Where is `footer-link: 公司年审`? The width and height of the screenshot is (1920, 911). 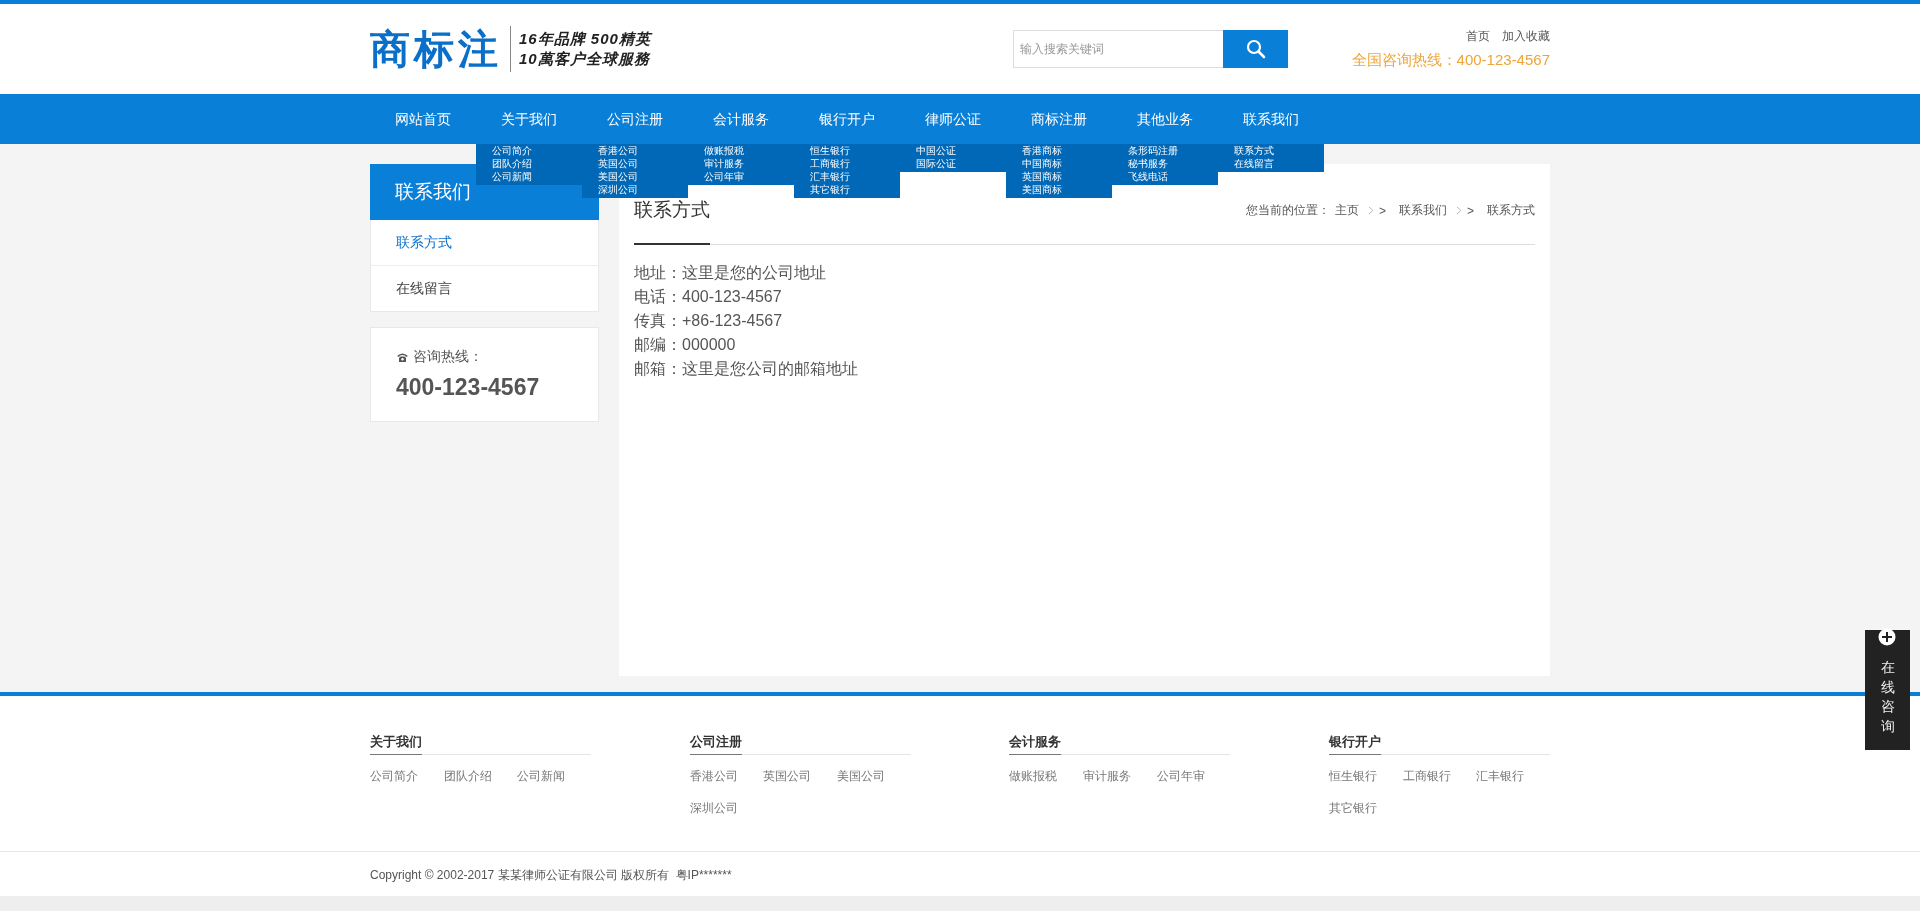 footer-link: 公司年审 is located at coordinates (1193, 776).